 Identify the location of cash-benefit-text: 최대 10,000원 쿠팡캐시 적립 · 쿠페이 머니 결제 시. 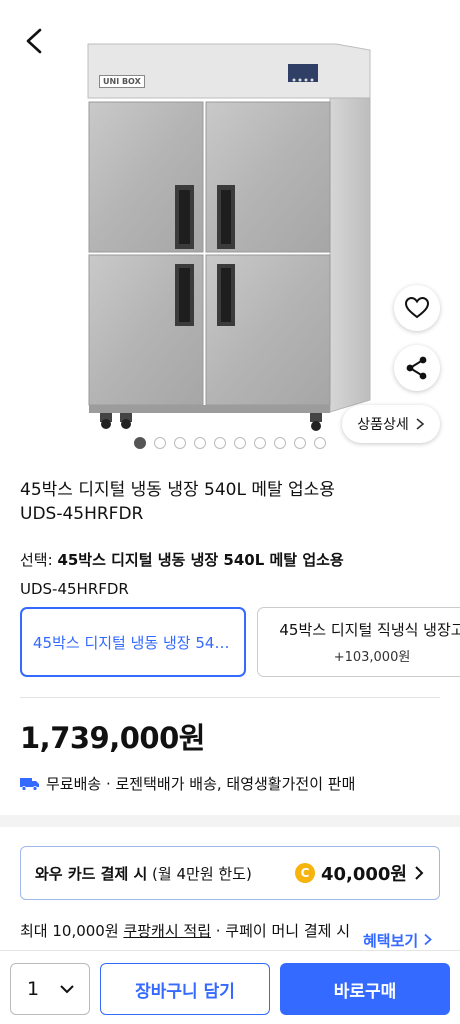
(185, 931).